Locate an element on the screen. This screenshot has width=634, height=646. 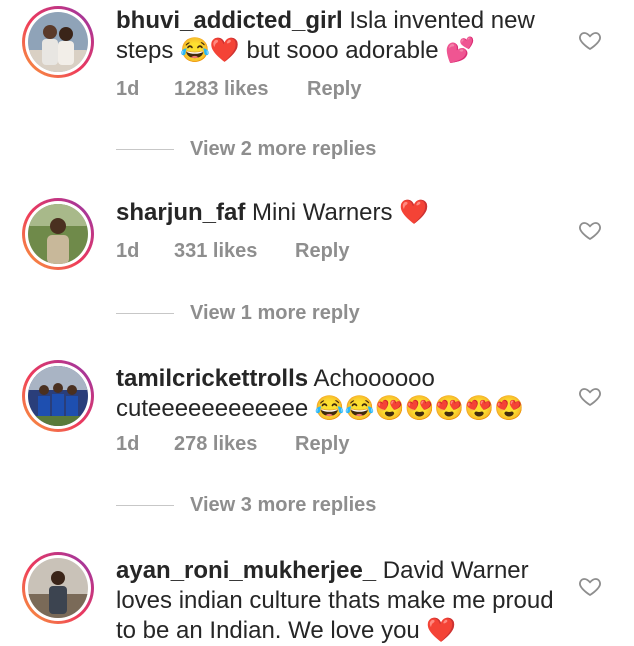
view-replies-label: View 1 more reply is located at coordinates (275, 313).